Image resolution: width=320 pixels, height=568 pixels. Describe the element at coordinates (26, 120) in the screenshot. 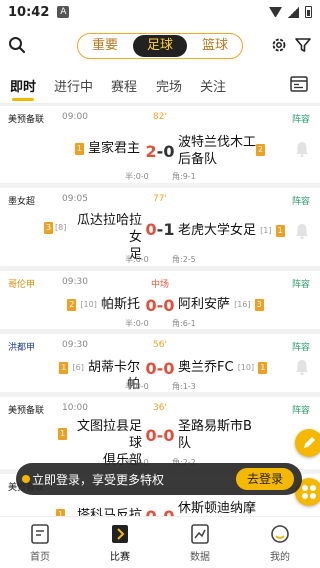

I see `league-name: 美预备联` at that location.